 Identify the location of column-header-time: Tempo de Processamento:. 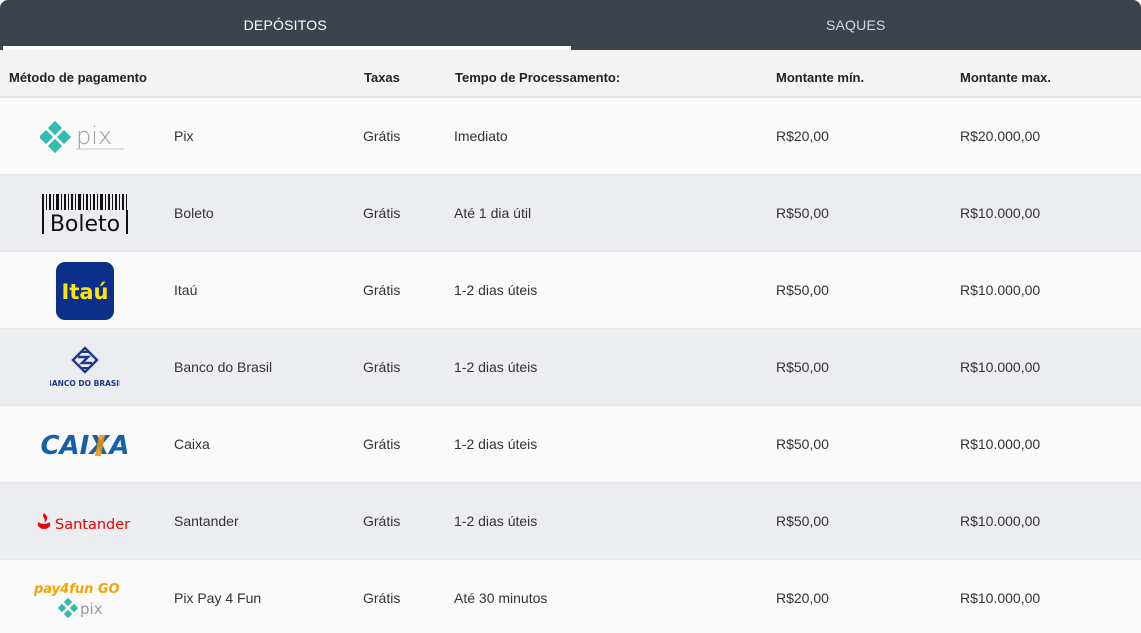
(538, 77).